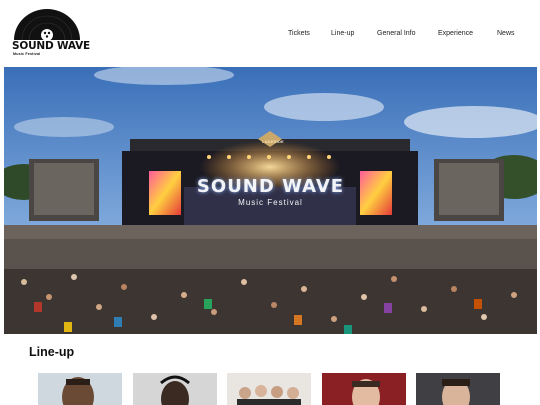 Image resolution: width=540 pixels, height=405 pixels. What do you see at coordinates (51, 46) in the screenshot?
I see `brand-name: SOUND WAVE` at bounding box center [51, 46].